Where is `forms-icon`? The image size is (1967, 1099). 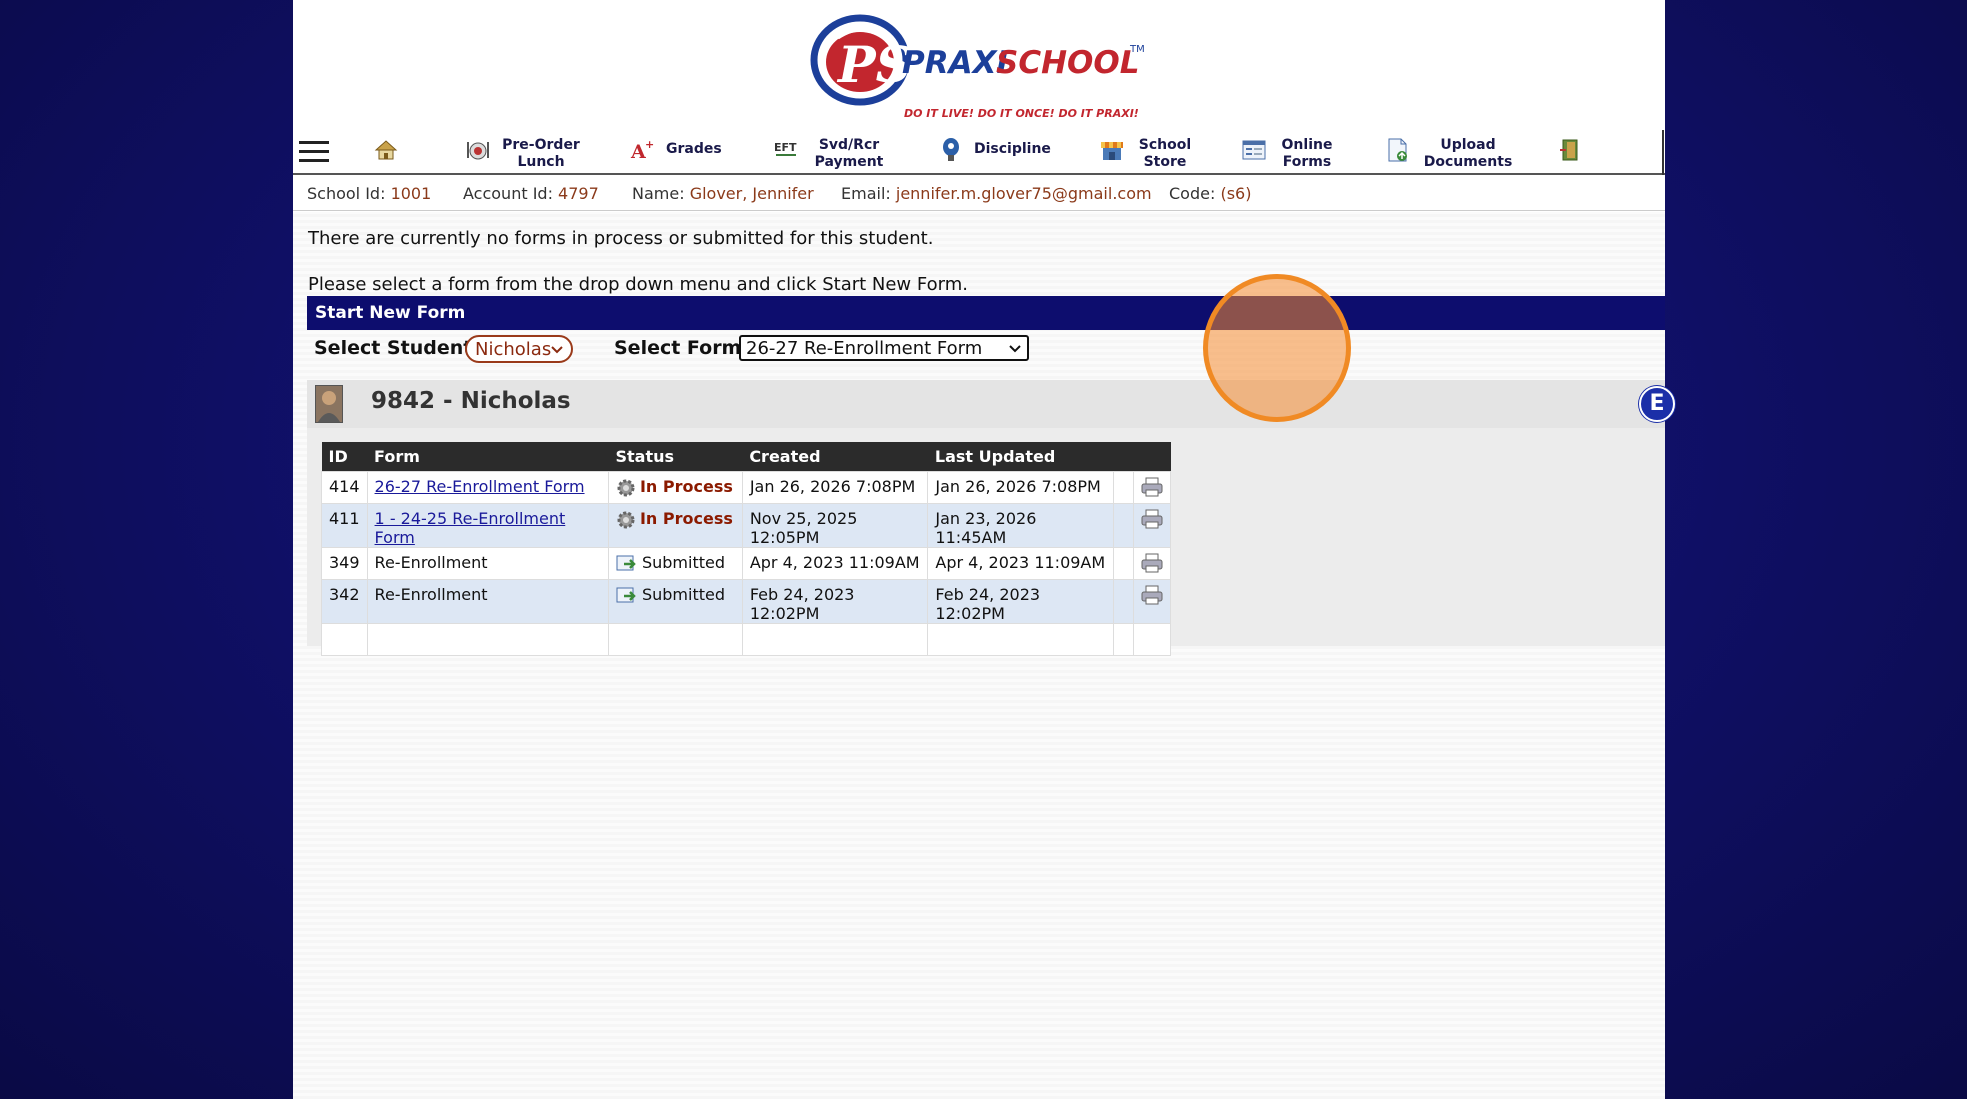 forms-icon is located at coordinates (1254, 150).